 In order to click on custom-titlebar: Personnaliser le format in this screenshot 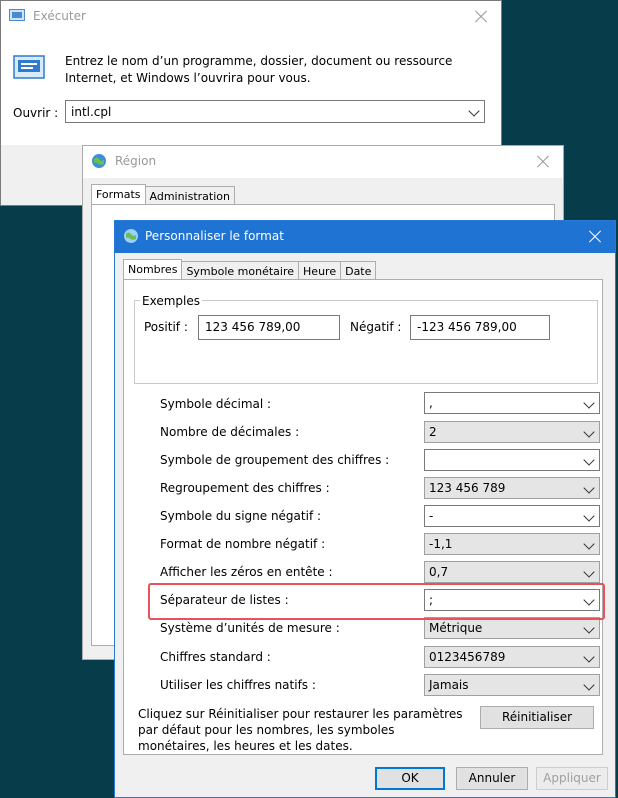, I will do `click(365, 237)`.